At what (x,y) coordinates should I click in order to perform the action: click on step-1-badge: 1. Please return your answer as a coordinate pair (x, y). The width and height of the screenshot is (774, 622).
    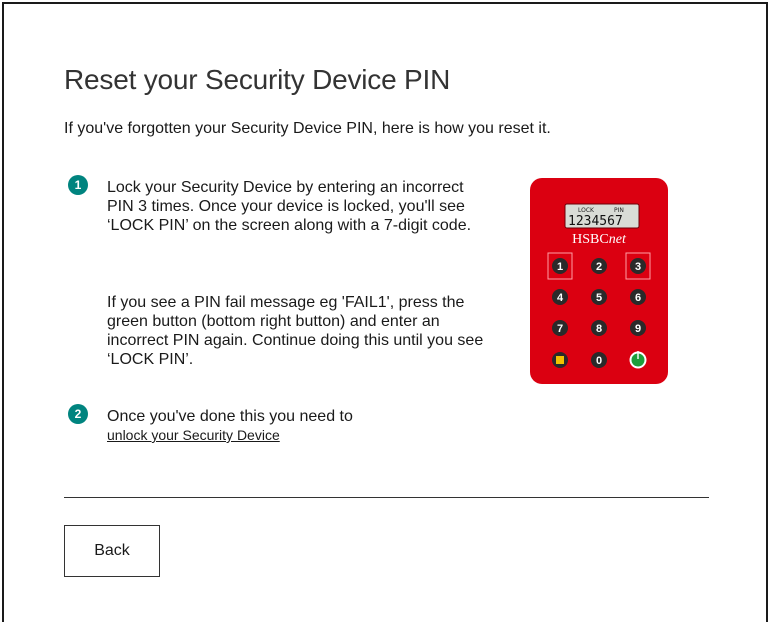
    Looking at the image, I should click on (78, 185).